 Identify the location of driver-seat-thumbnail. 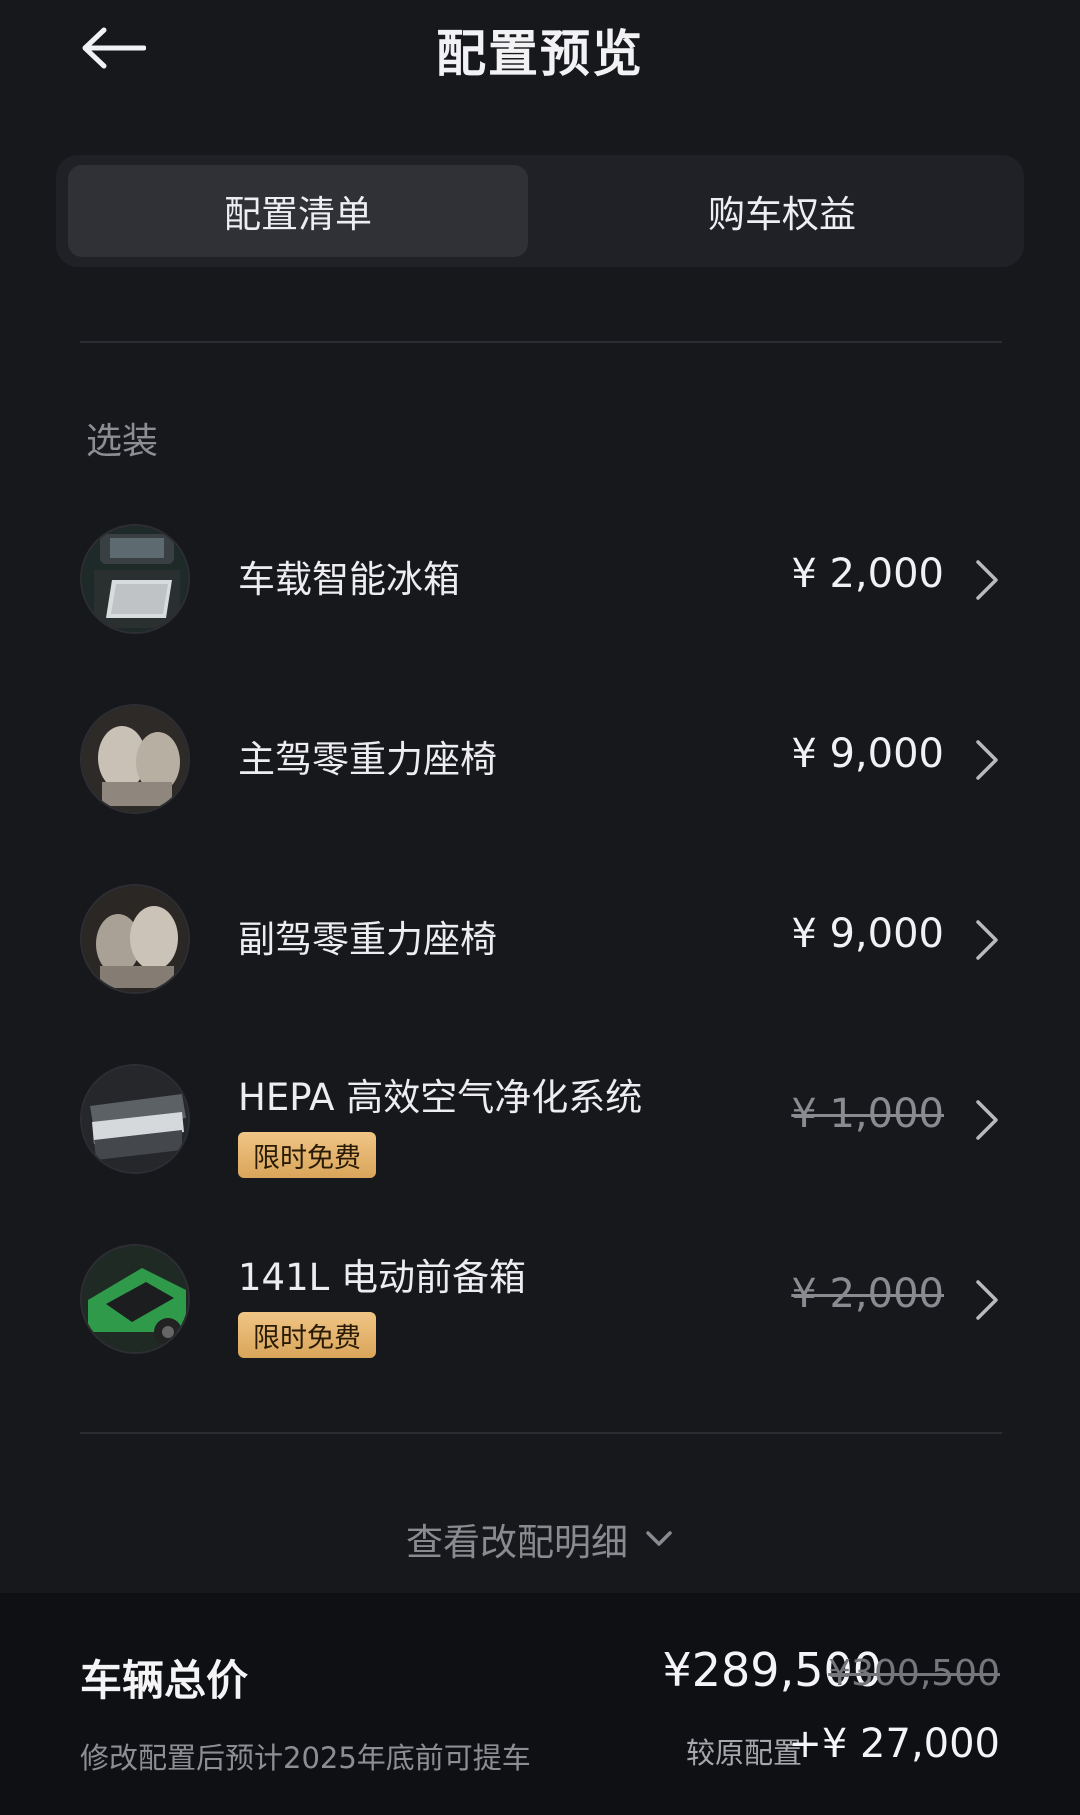
(135, 759).